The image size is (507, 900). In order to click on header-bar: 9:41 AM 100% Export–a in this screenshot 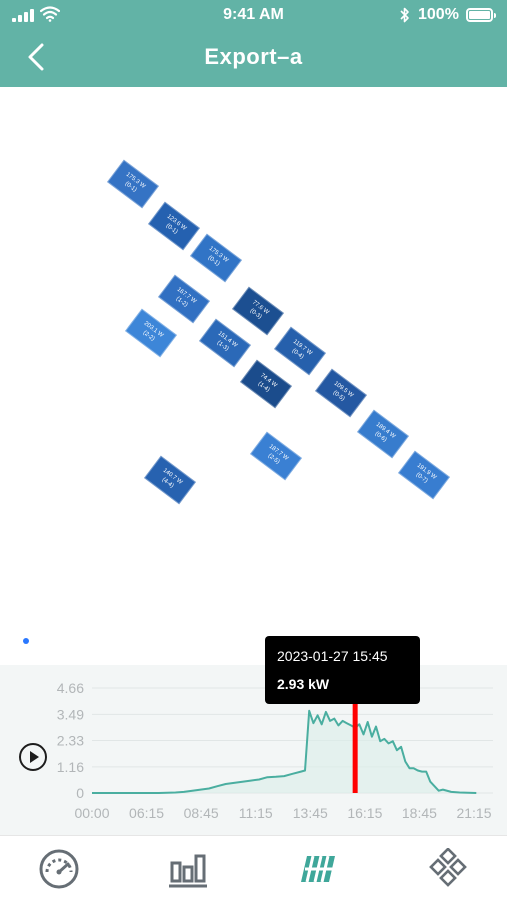, I will do `click(253, 43)`.